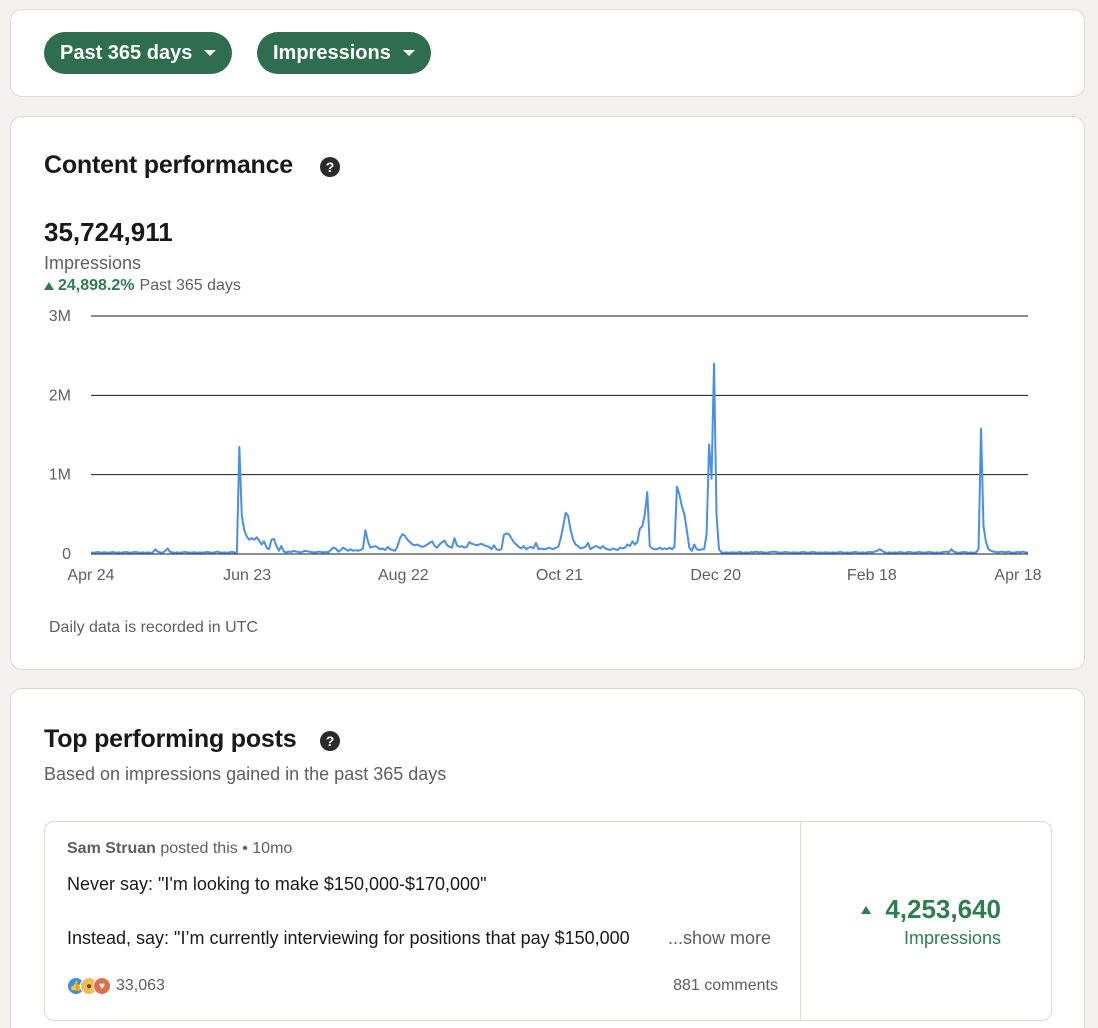 The image size is (1098, 1028). Describe the element at coordinates (153, 627) in the screenshot. I see `chart-note: Daily data is recorded in UTC` at that location.